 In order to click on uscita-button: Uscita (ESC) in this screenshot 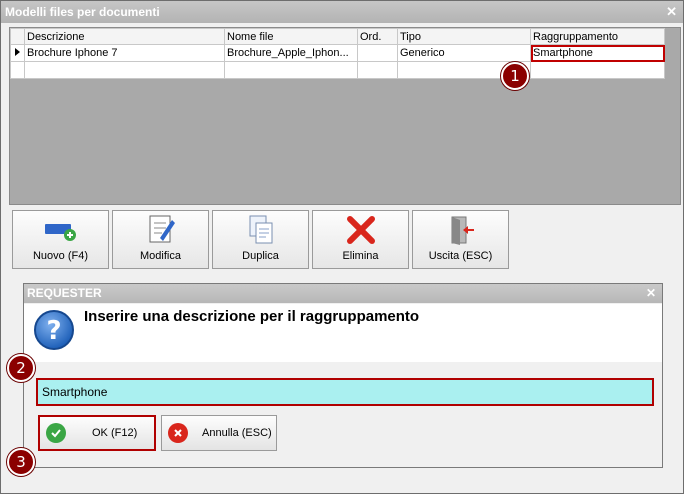, I will do `click(460, 239)`.